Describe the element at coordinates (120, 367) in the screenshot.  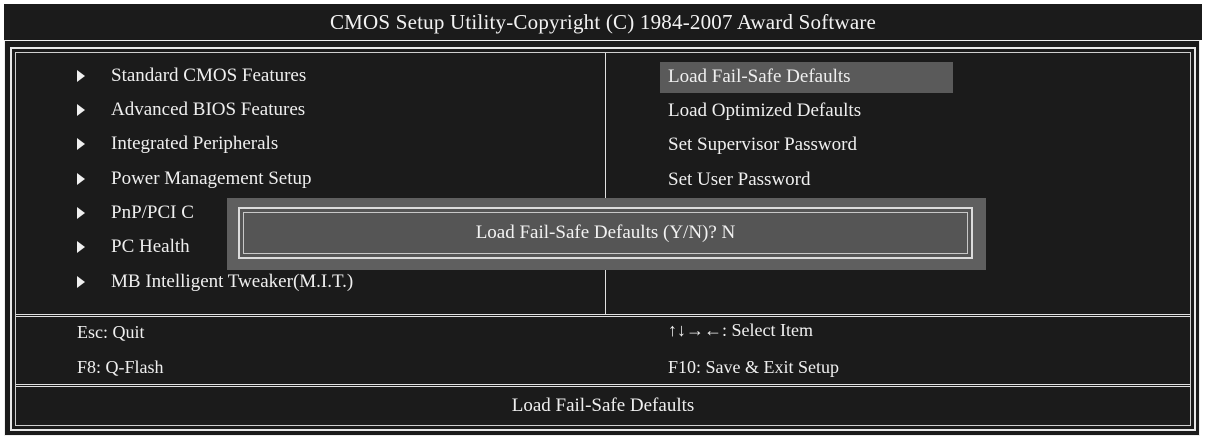
I see `help-f8-qflash: F8: Q-Flash` at that location.